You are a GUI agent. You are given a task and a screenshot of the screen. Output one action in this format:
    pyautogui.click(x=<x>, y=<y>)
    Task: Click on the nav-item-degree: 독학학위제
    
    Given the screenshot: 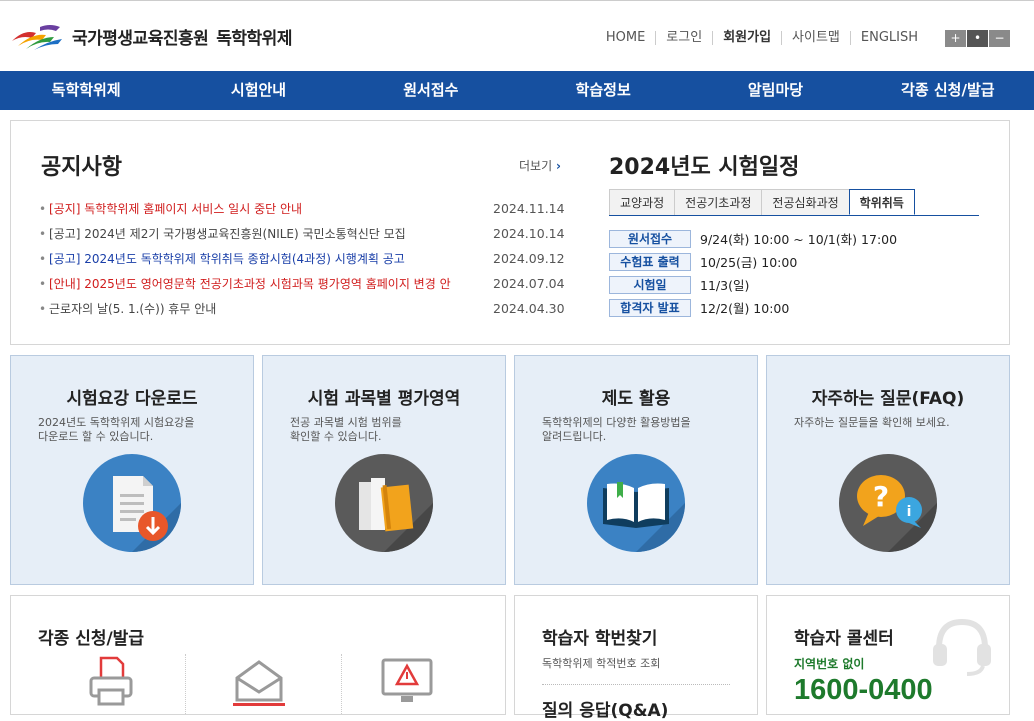 What is the action you would take?
    pyautogui.click(x=86, y=90)
    